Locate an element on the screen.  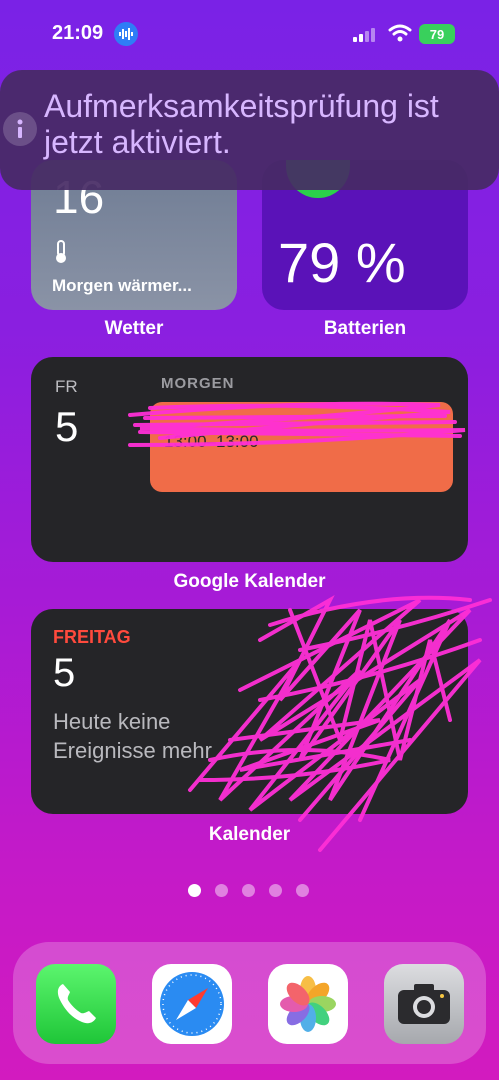
gcal-event-time: 13:00–13:00 is located at coordinates (211, 441).